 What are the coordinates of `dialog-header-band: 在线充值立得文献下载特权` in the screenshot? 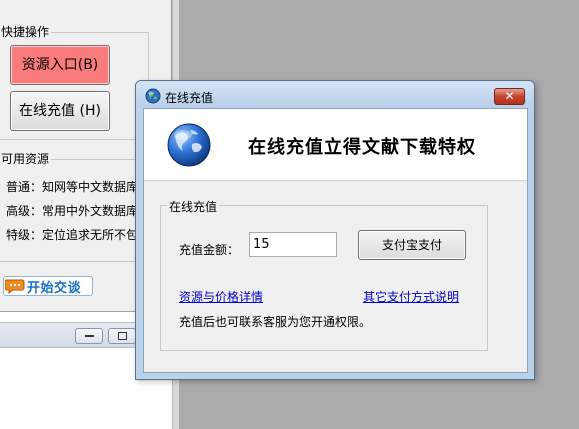 It's located at (335, 145).